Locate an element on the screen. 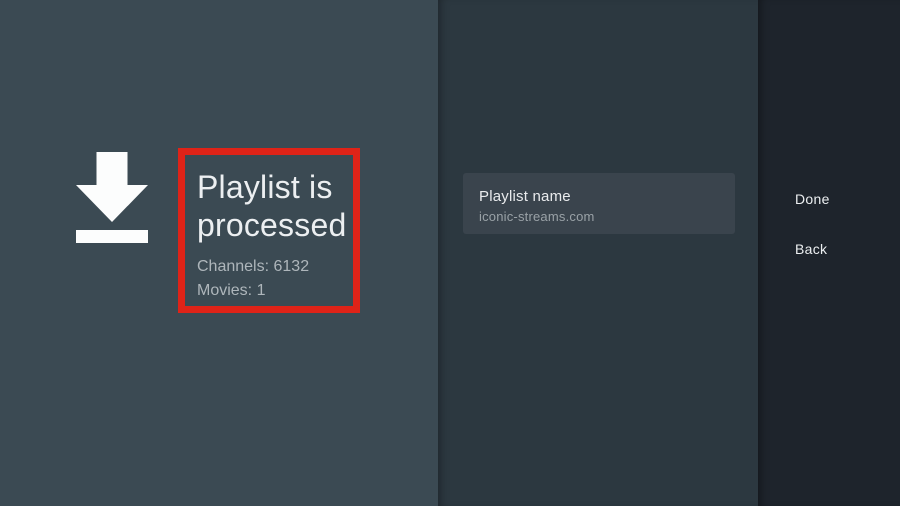 This screenshot has height=506, width=900. channels-count: Channels: 6132 is located at coordinates (253, 266).